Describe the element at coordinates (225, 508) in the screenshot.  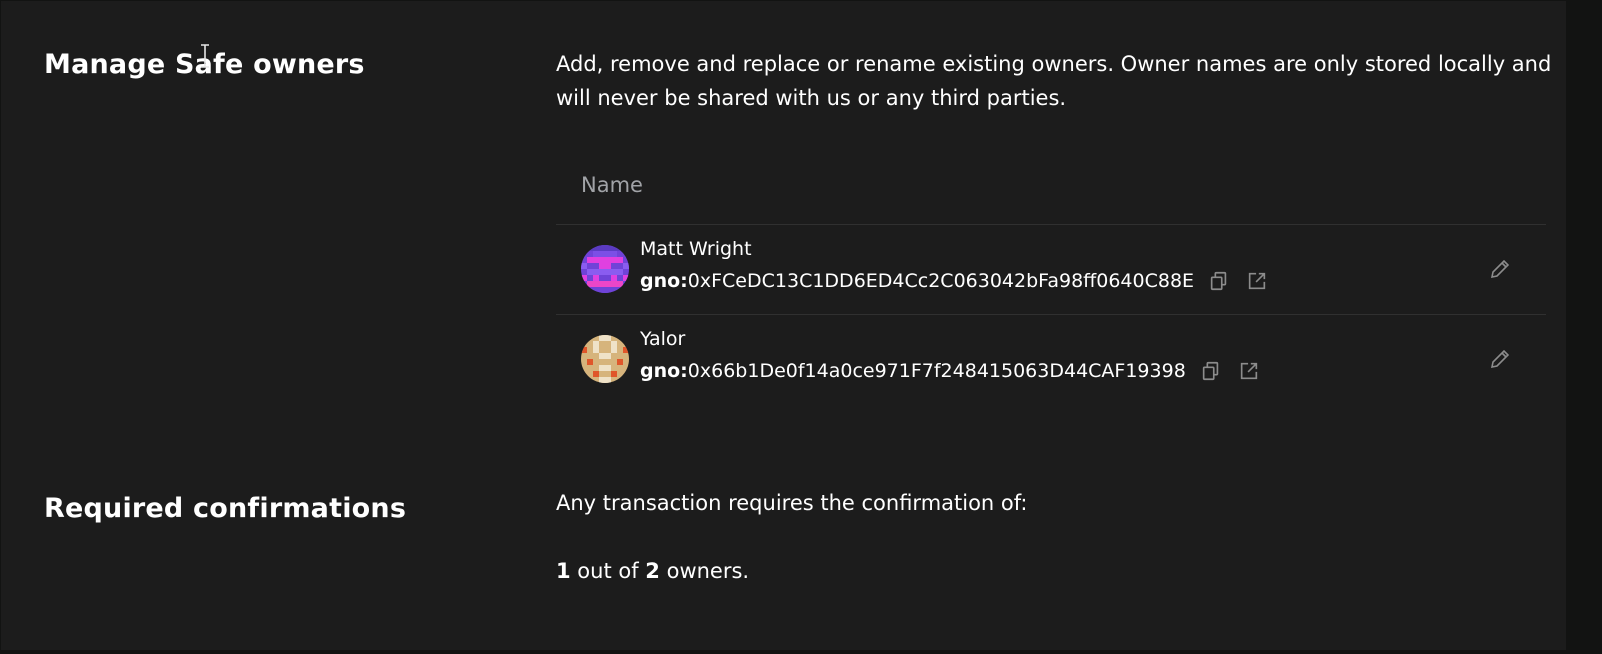
I see `confirmations-section-title: Required confirmations` at that location.